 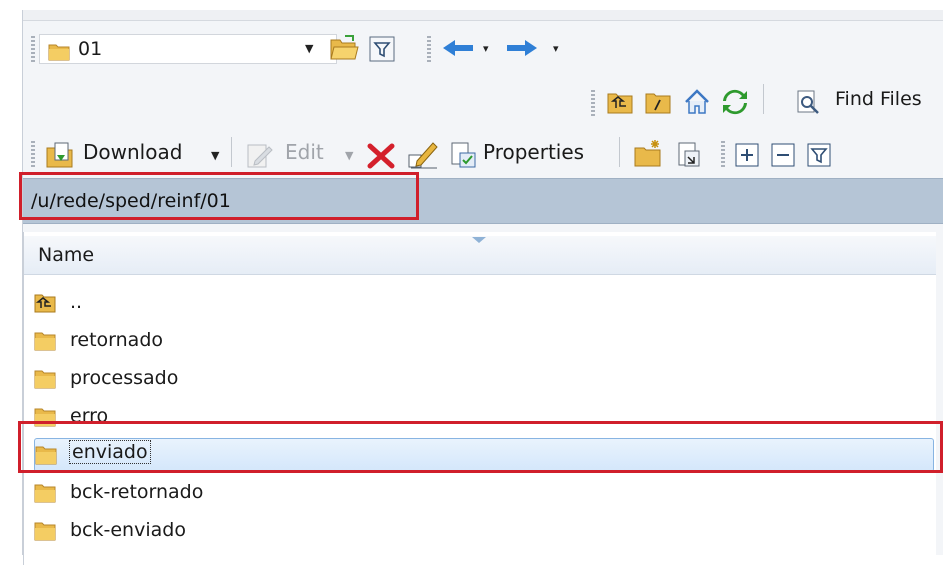 What do you see at coordinates (90, 49) in the screenshot?
I see `directory-combo-value: 01` at bounding box center [90, 49].